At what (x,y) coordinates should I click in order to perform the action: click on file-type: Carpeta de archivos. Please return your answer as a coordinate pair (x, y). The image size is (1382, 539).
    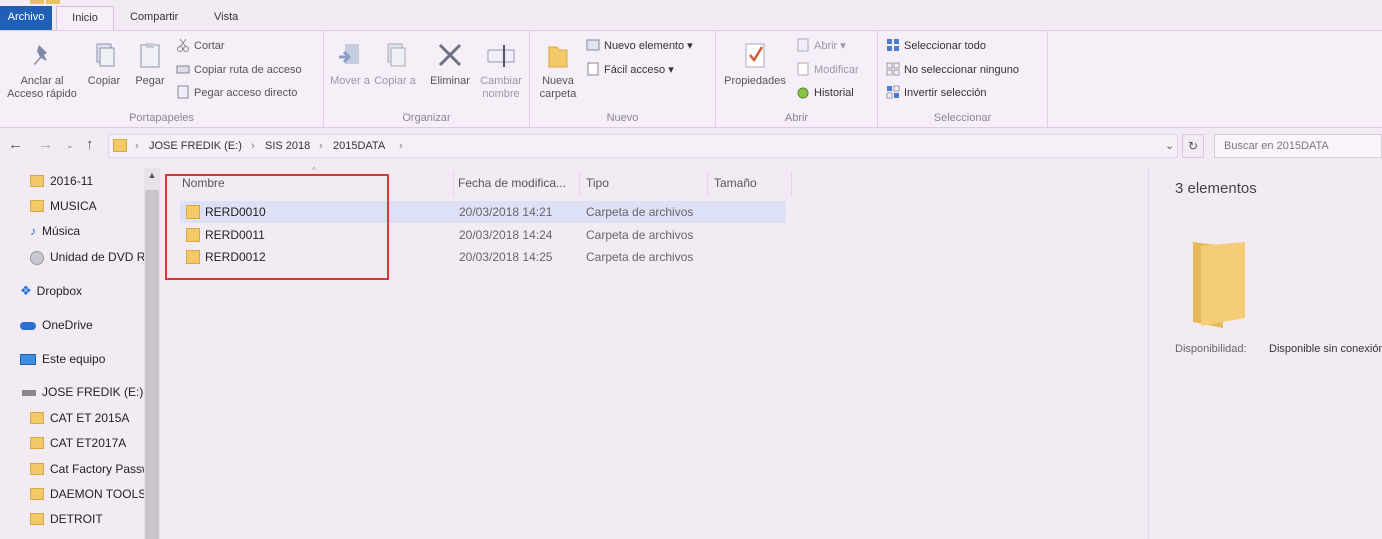
    Looking at the image, I should click on (640, 257).